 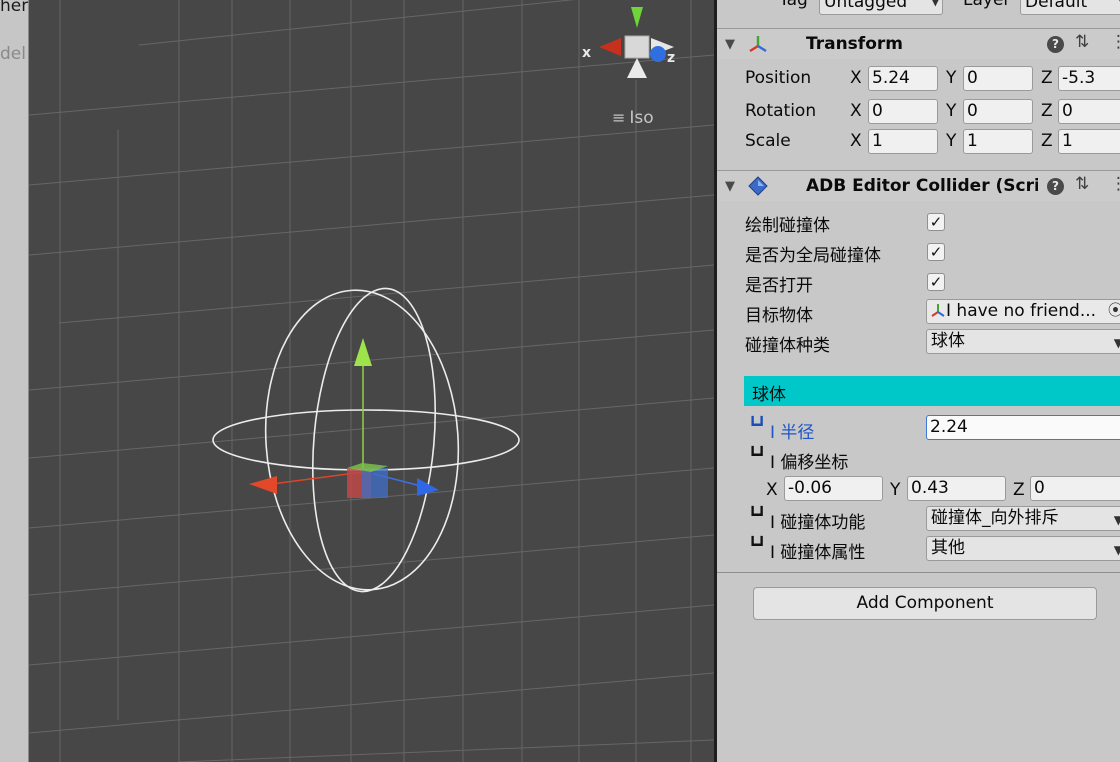 What do you see at coordinates (995, 518) in the screenshot?
I see `collider-function-value: 碰撞体_向外排斥` at bounding box center [995, 518].